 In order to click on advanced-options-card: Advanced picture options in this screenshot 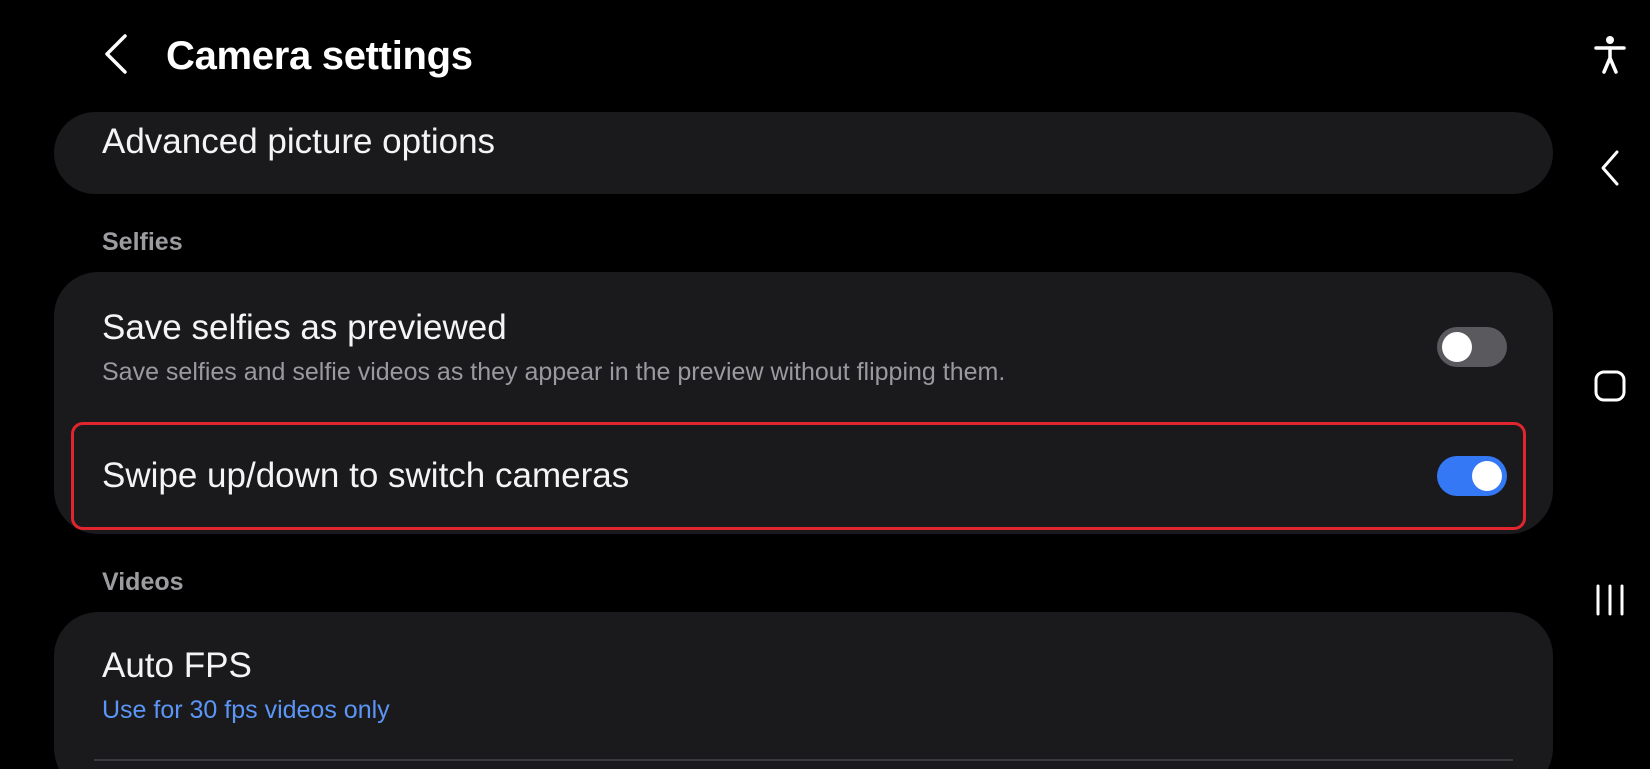, I will do `click(803, 153)`.